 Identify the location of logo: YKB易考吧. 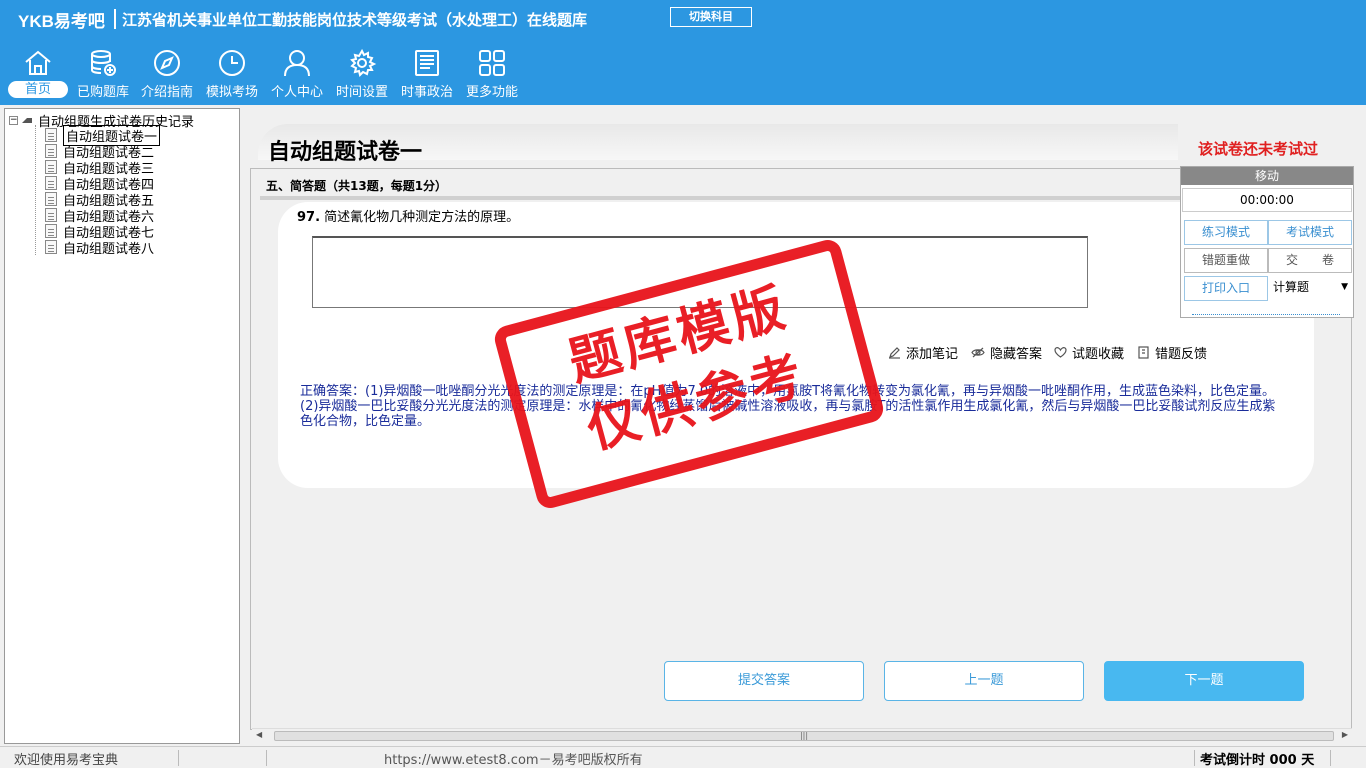
(61, 21).